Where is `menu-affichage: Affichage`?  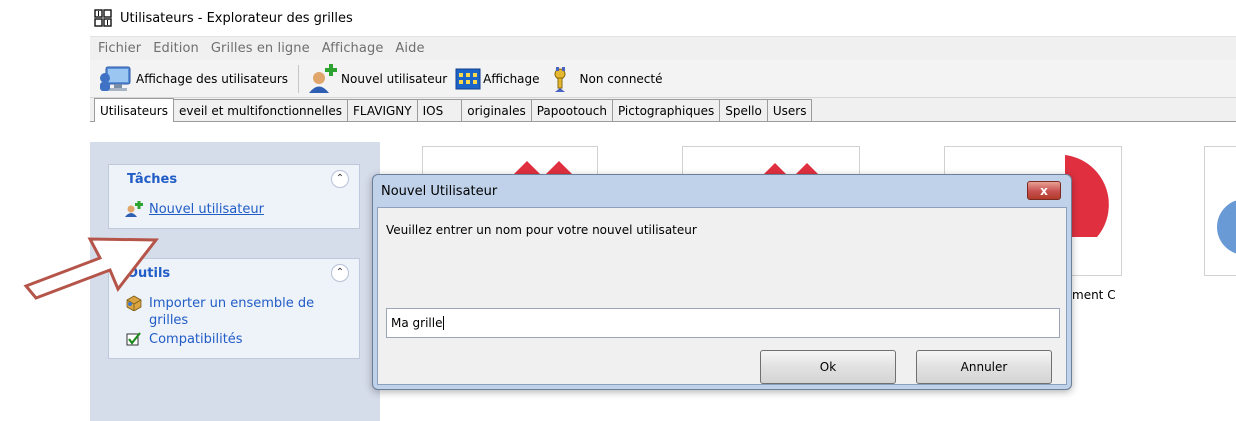 menu-affichage: Affichage is located at coordinates (353, 48).